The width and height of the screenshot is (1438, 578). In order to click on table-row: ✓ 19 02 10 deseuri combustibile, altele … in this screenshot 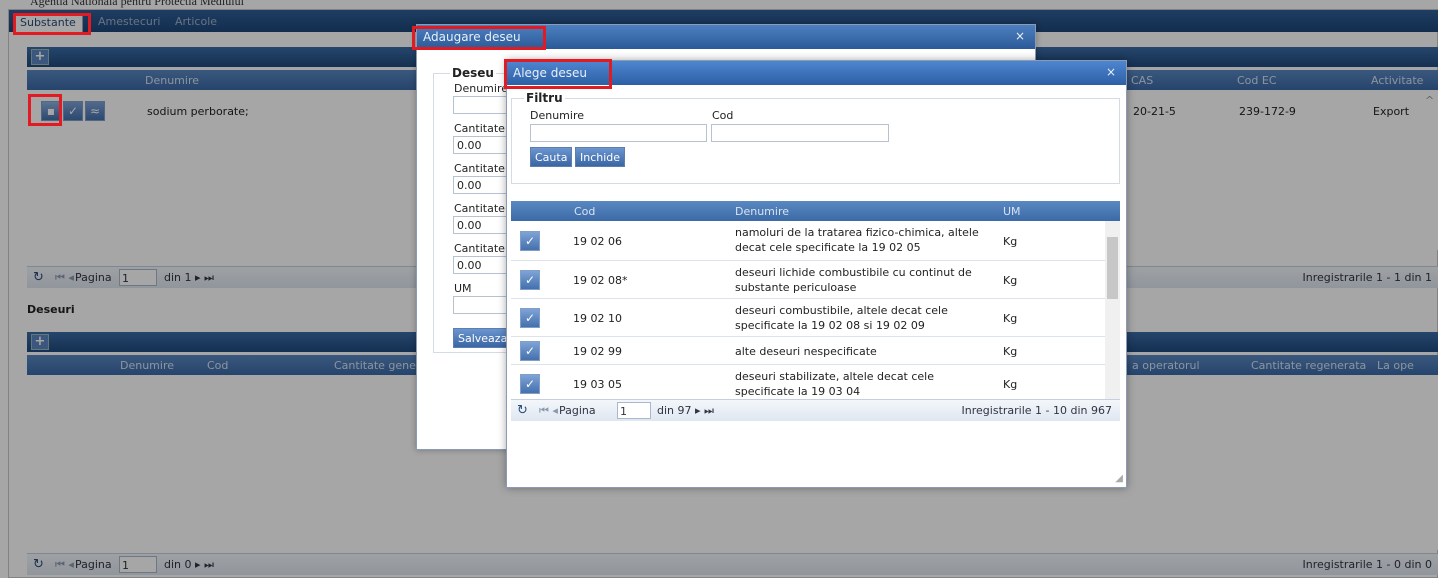, I will do `click(808, 318)`.